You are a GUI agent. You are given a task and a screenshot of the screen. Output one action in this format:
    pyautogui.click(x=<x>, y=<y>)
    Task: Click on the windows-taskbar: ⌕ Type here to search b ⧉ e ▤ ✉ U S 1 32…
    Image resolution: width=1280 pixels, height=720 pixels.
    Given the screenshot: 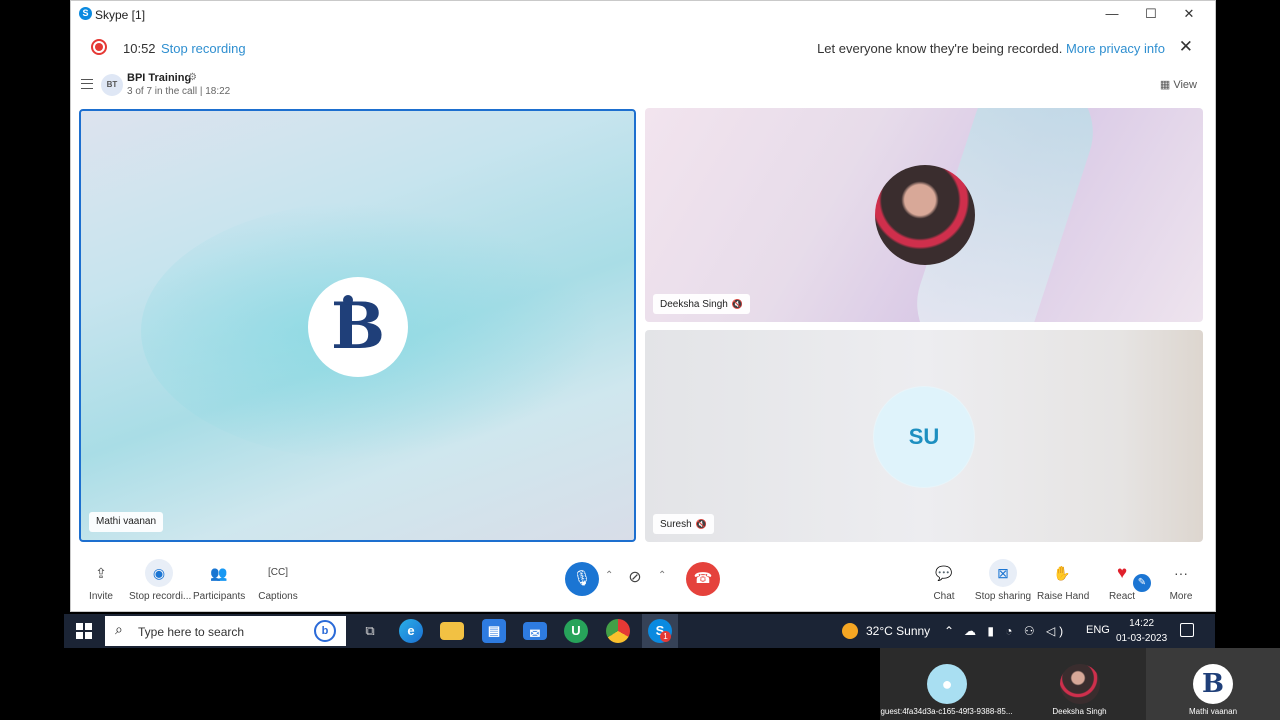 What is the action you would take?
    pyautogui.click(x=639, y=631)
    